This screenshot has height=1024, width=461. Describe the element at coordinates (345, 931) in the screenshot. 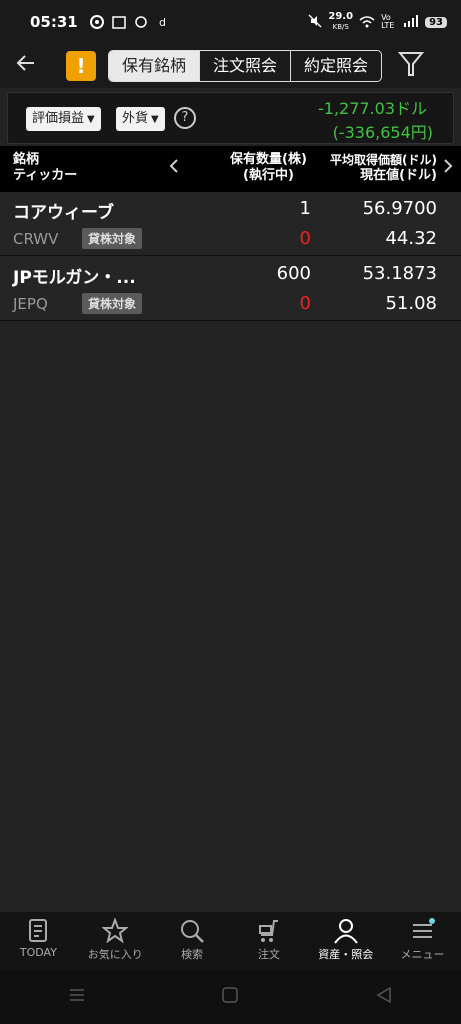

I see `person-icon` at that location.